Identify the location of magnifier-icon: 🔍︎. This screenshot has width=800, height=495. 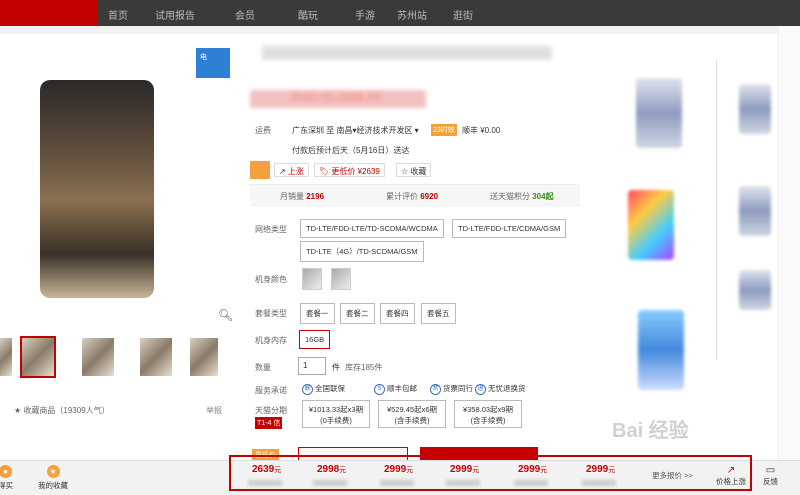
(225, 315).